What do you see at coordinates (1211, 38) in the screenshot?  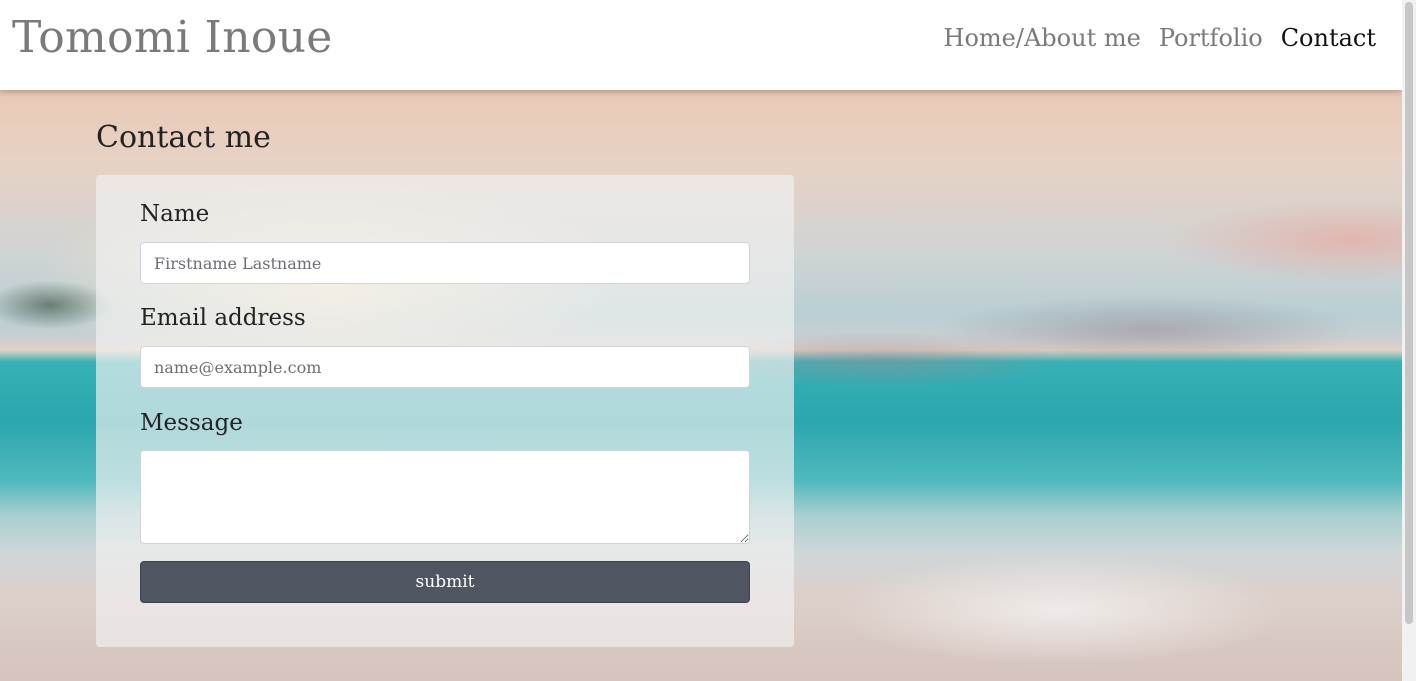 I see `nav-portfolio: Portfolio` at bounding box center [1211, 38].